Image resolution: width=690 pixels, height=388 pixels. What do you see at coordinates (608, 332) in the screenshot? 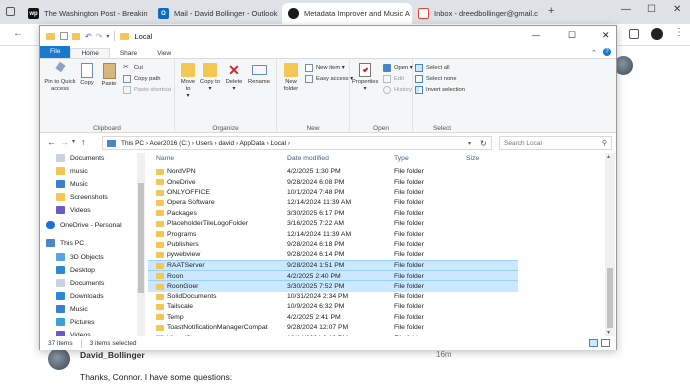
I see `scroll-down-icon: ▾` at bounding box center [608, 332].